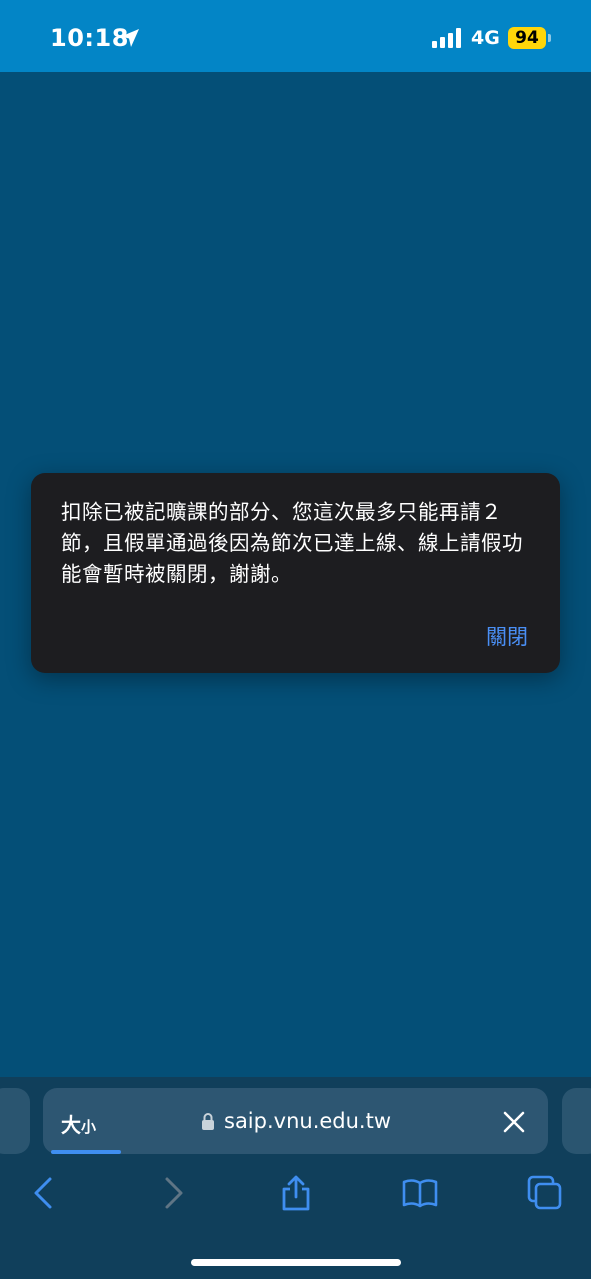  What do you see at coordinates (89, 38) in the screenshot?
I see `status-time: 10:18` at bounding box center [89, 38].